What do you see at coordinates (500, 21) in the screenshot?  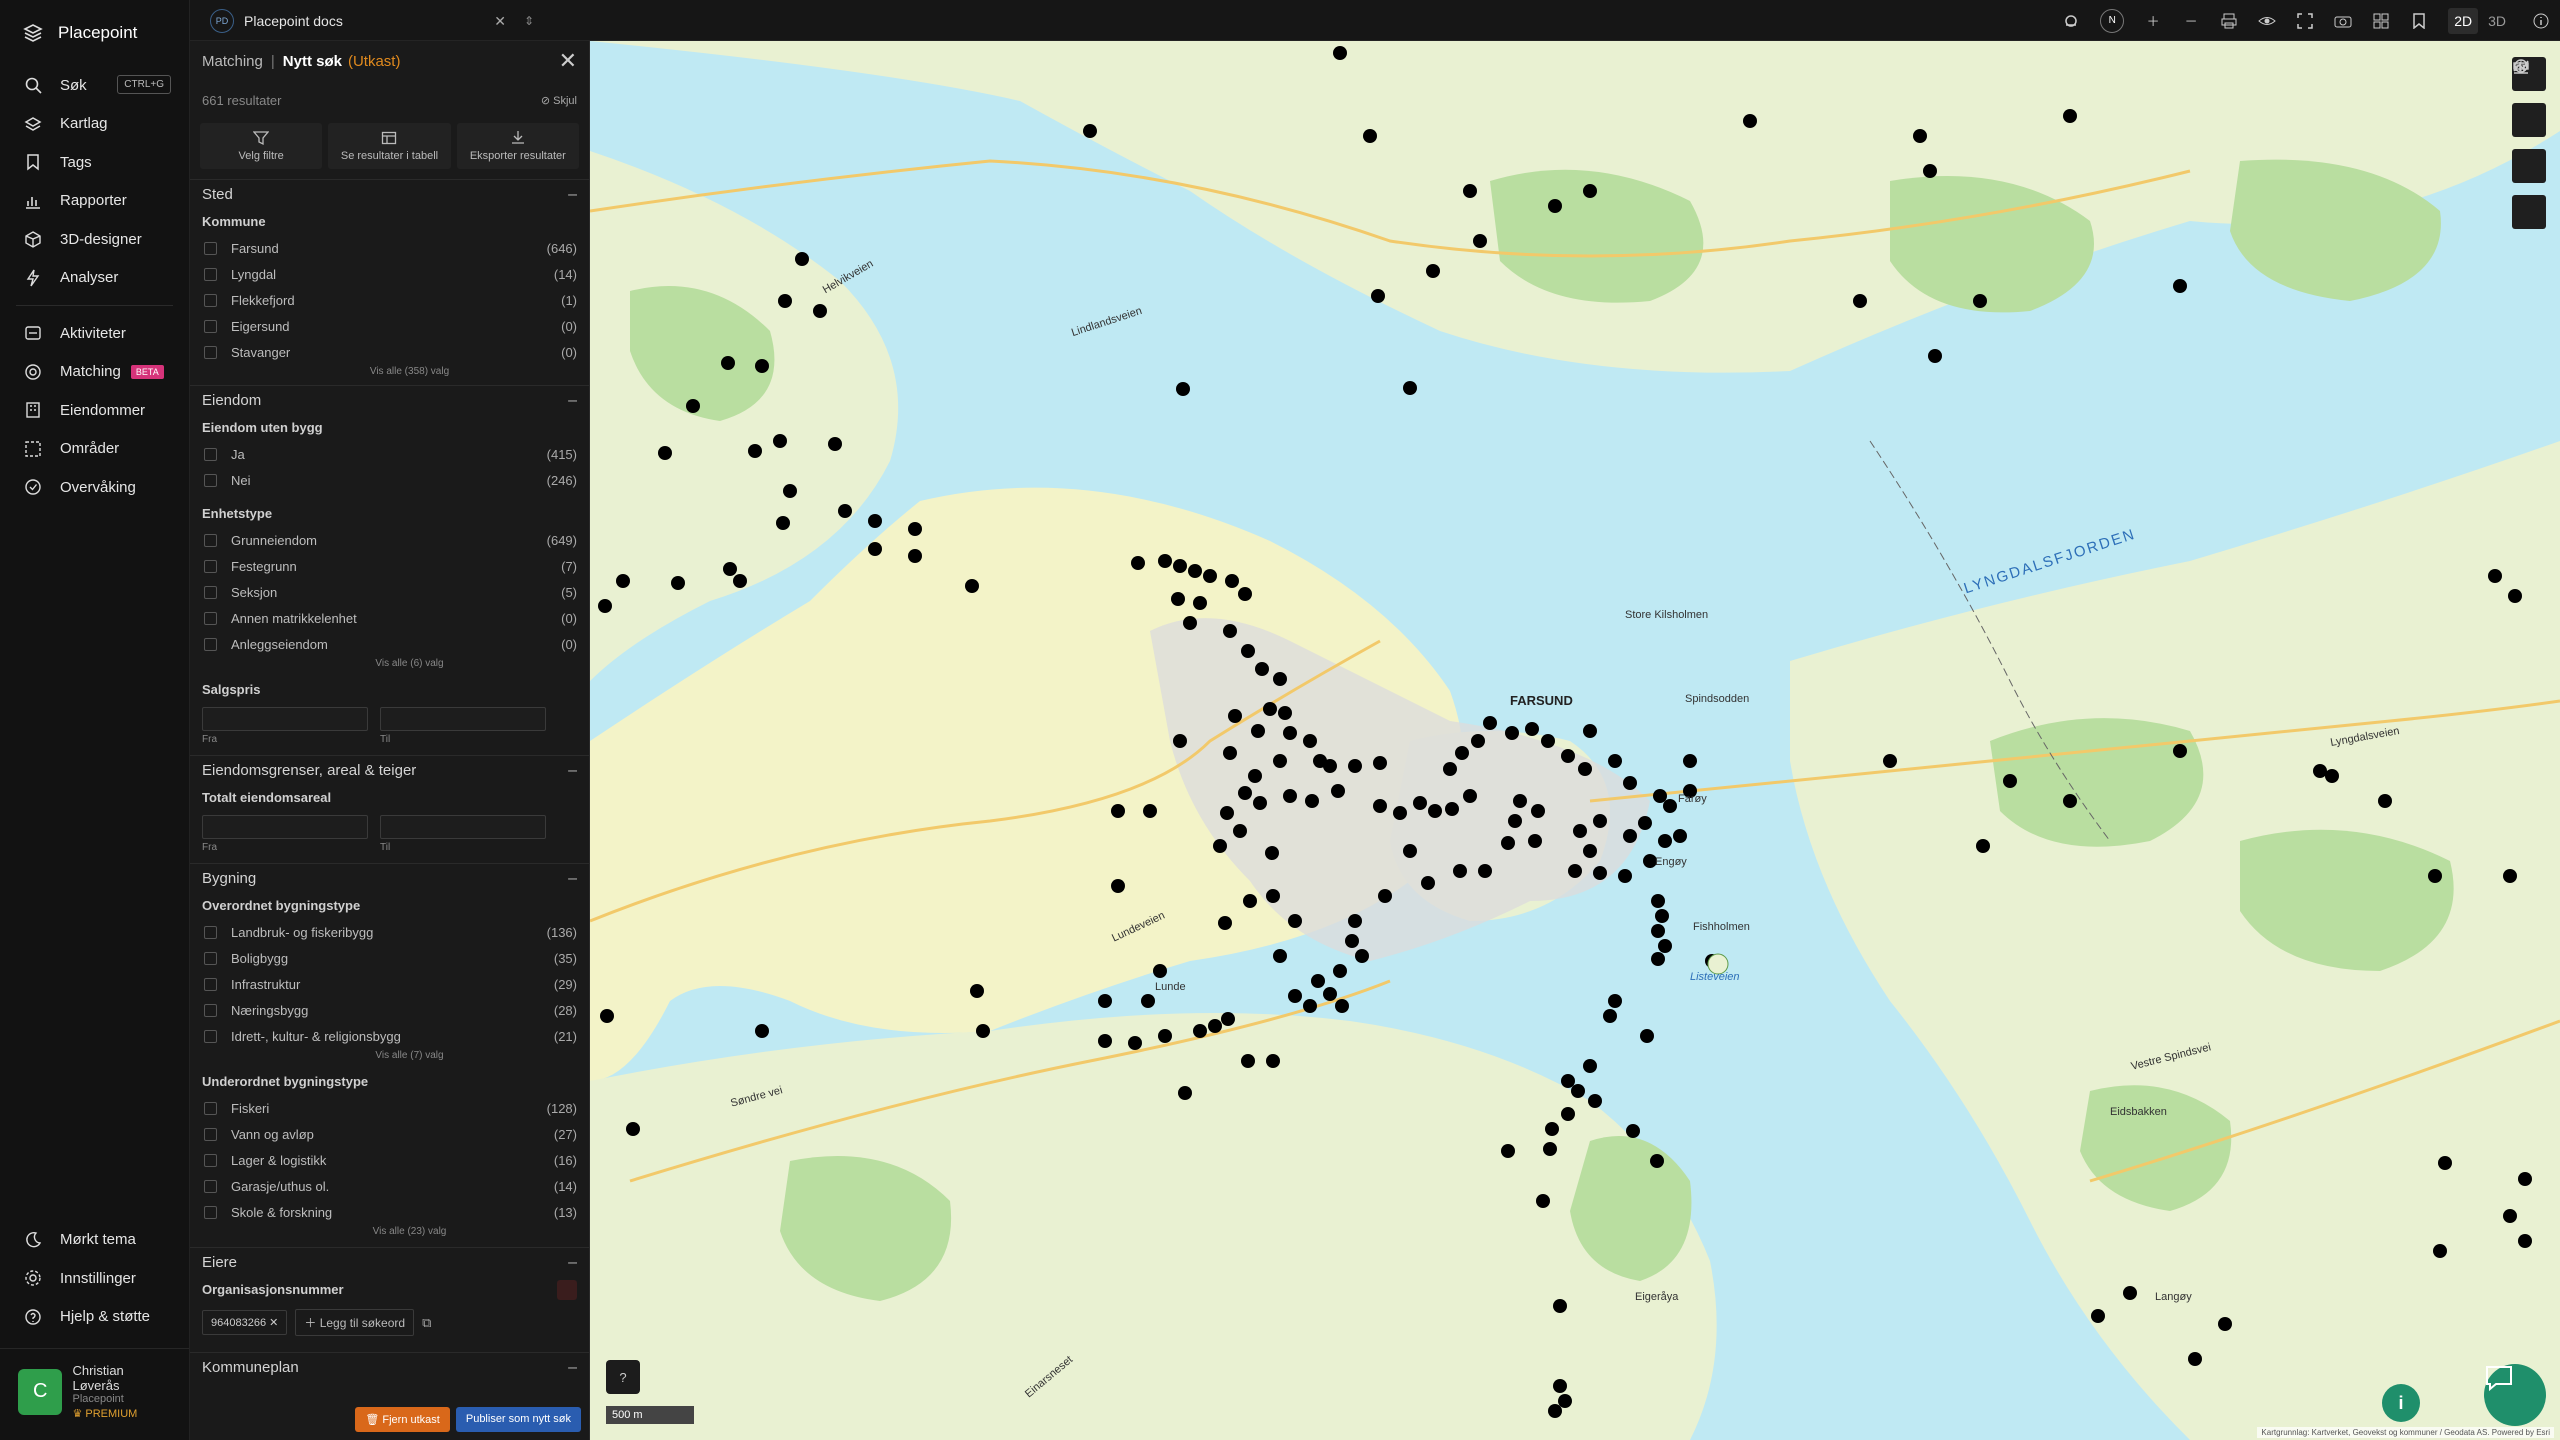 I see `close-icon: ✕` at bounding box center [500, 21].